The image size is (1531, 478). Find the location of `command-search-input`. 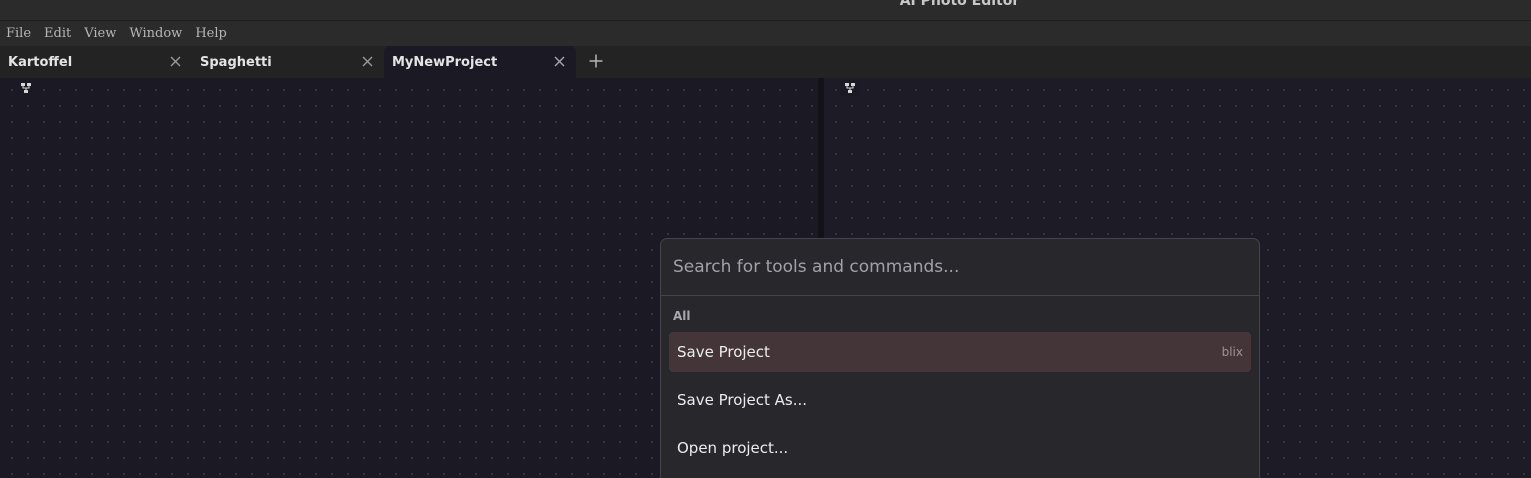

command-search-input is located at coordinates (960, 267).